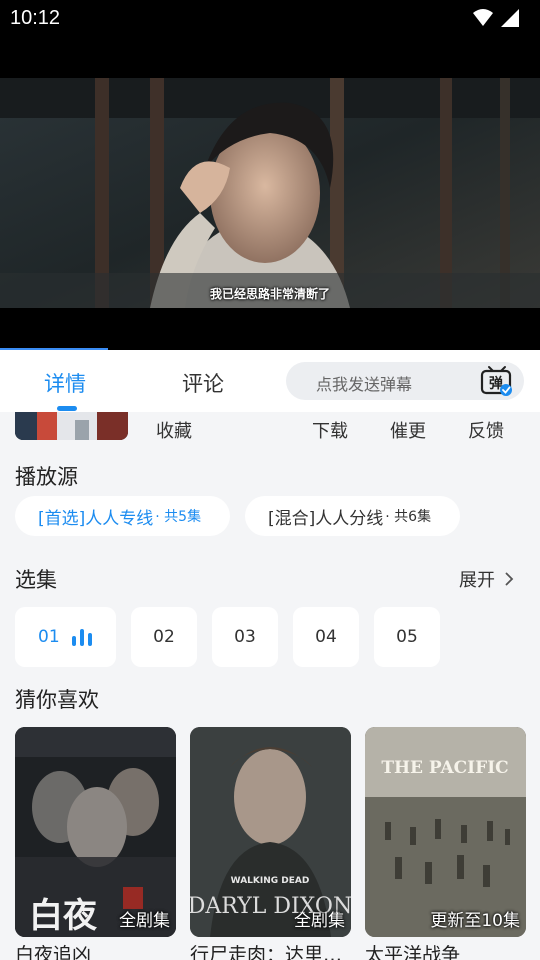  Describe the element at coordinates (95, 950) in the screenshot. I see `recommend-title-1: 白夜追凶` at that location.